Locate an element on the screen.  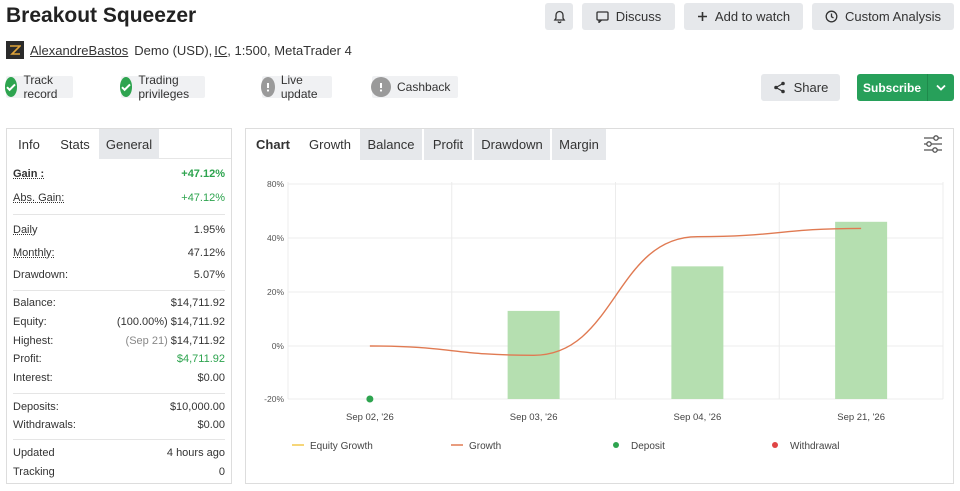
notification-button is located at coordinates (559, 16).